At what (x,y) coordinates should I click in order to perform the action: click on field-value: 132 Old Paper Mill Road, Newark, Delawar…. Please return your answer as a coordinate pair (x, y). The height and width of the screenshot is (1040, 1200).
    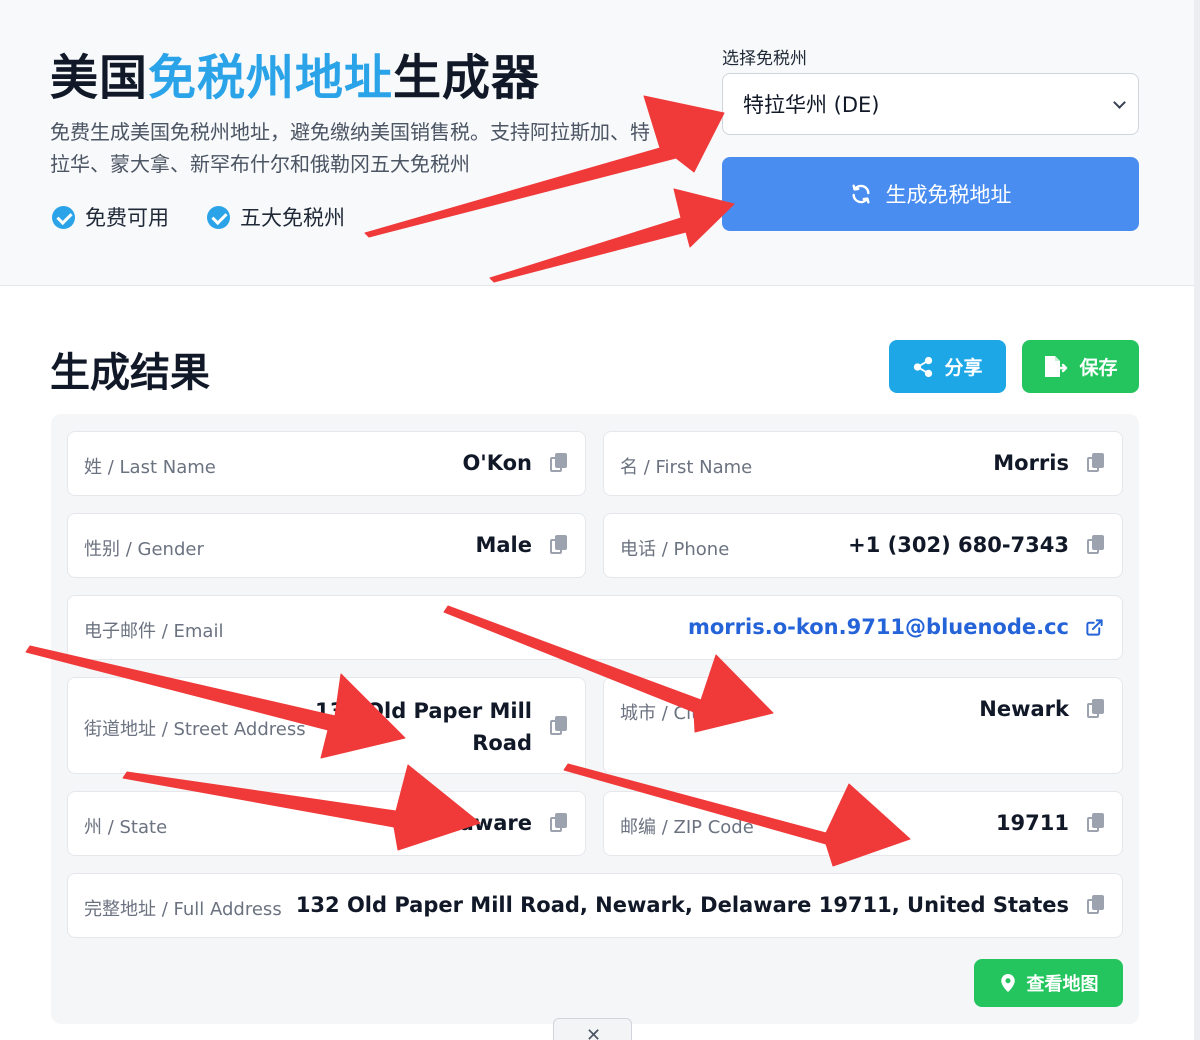
    Looking at the image, I should click on (682, 905).